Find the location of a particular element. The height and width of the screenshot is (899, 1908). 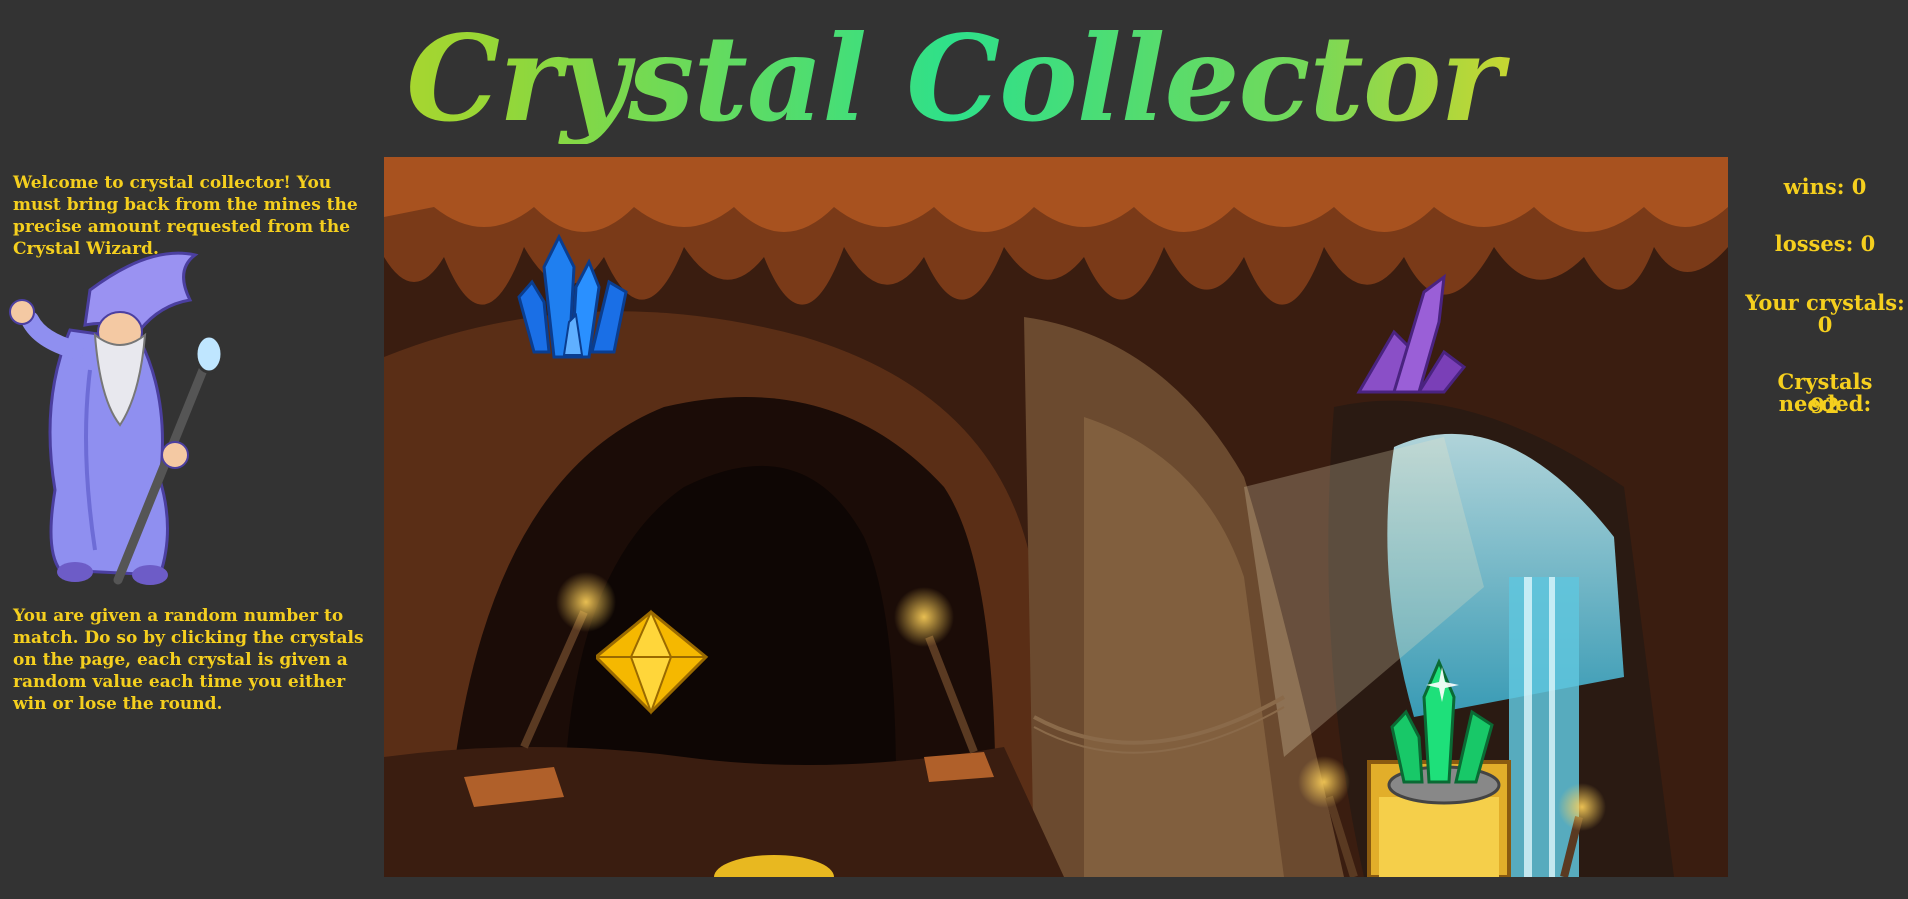

wizard-image is located at coordinates (116, 418).